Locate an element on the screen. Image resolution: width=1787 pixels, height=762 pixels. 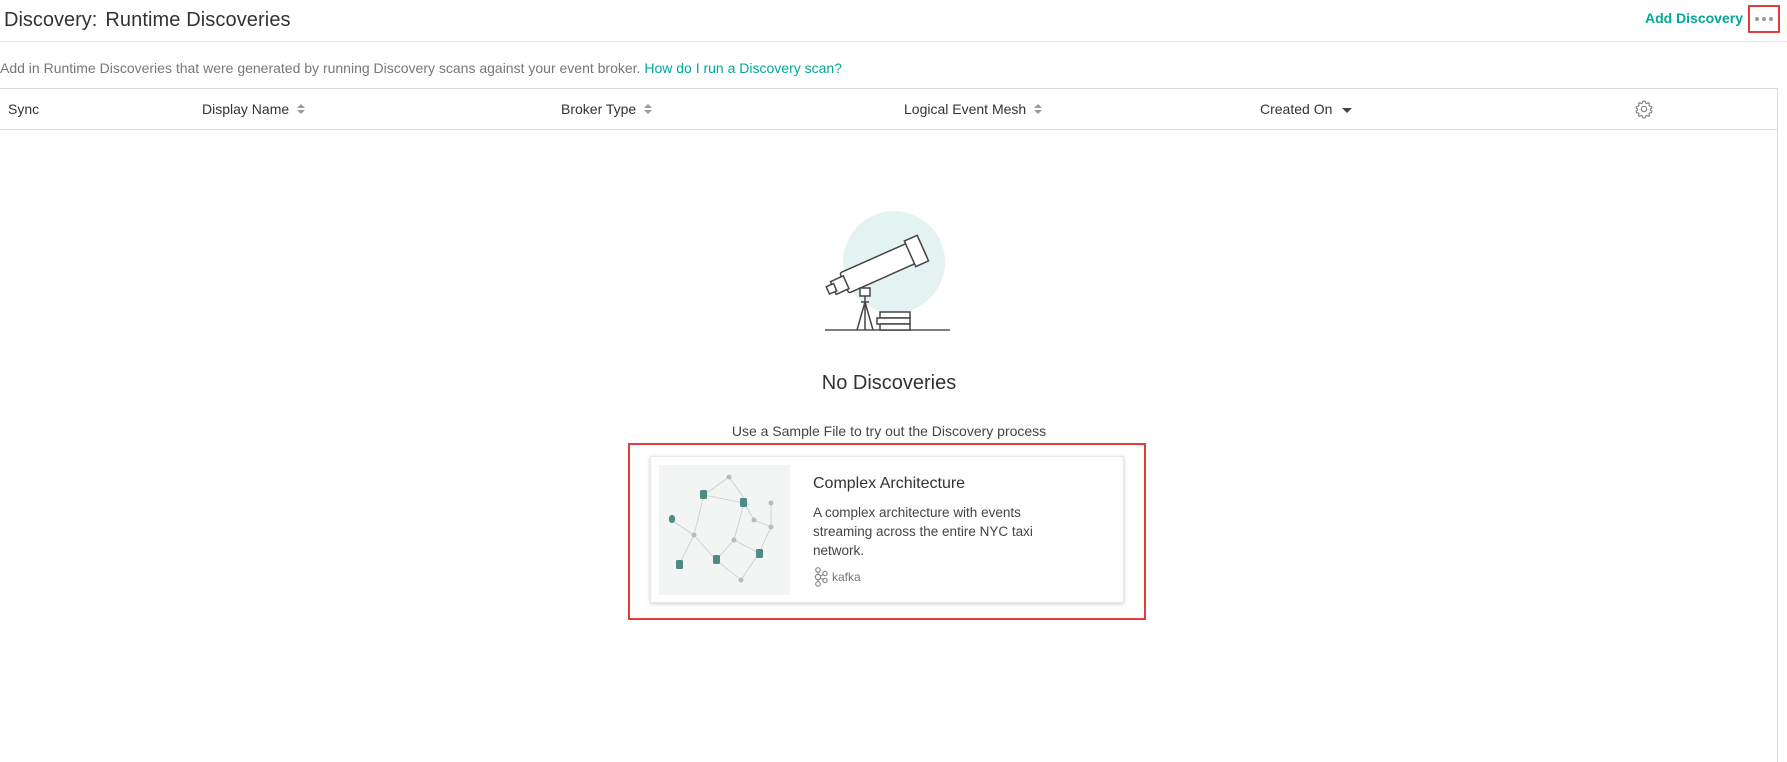
help-link: How do I run a Discovery scan? is located at coordinates (743, 68).